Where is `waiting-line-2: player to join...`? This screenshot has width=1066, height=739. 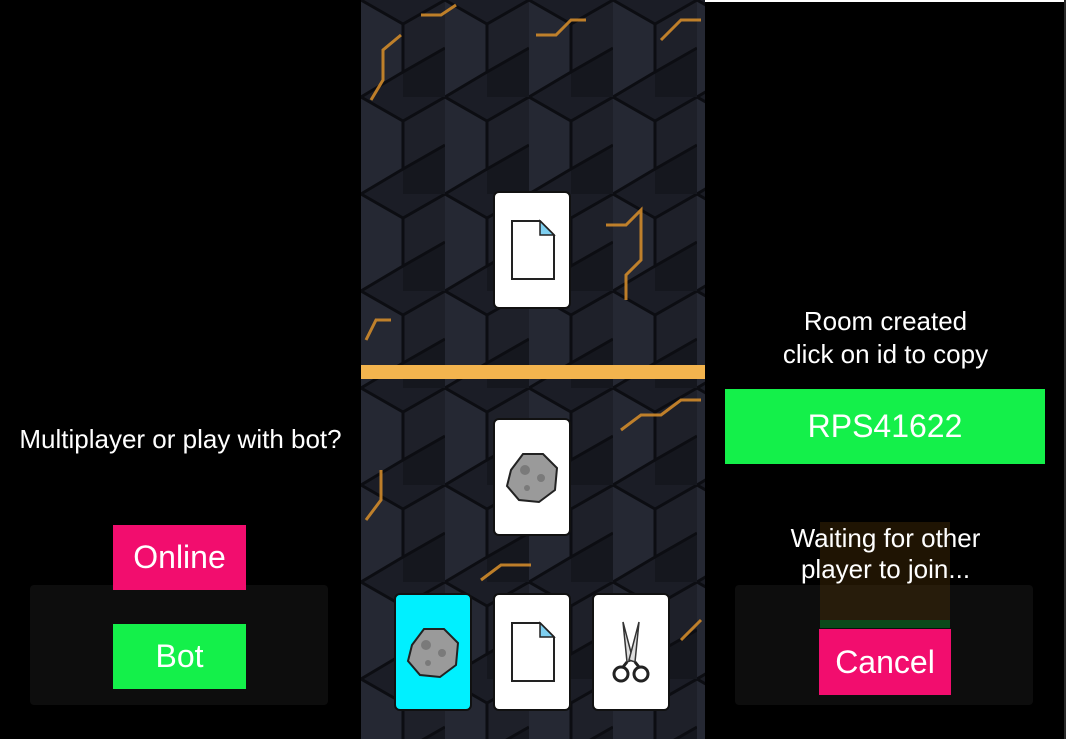
waiting-line-2: player to join... is located at coordinates (885, 569).